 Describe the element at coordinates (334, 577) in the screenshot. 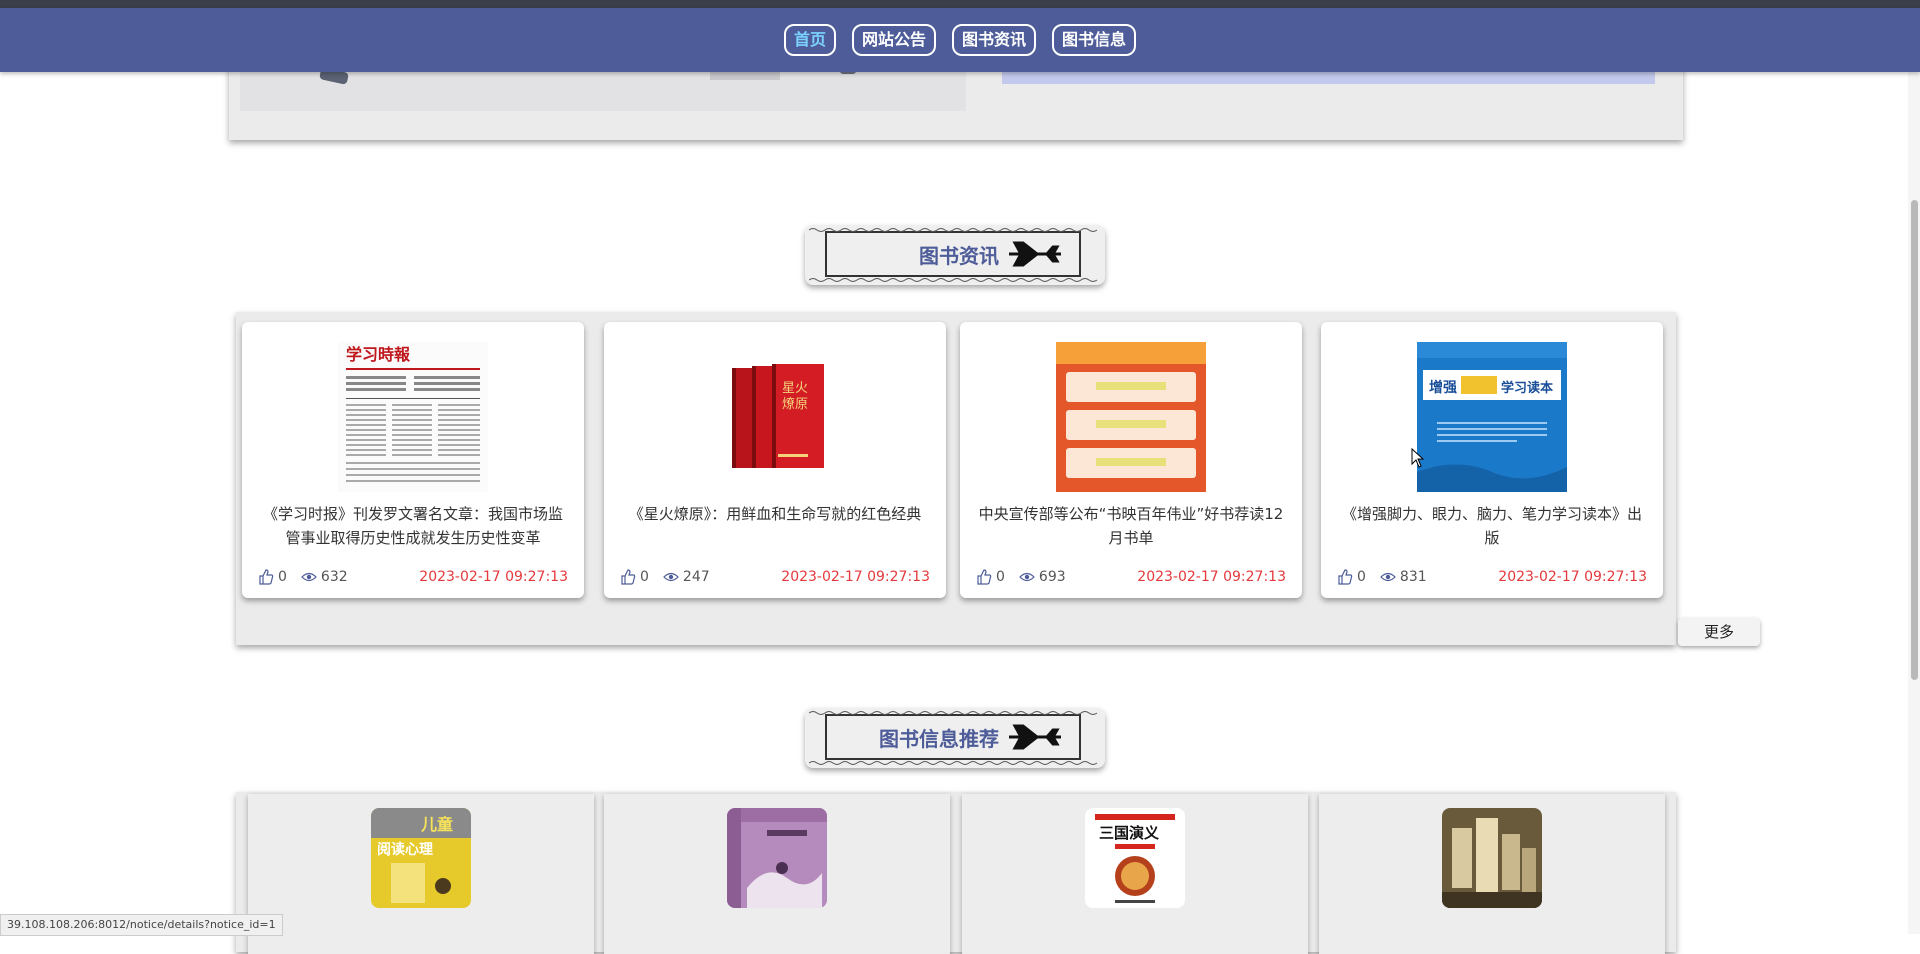

I see `view-count: 632` at that location.